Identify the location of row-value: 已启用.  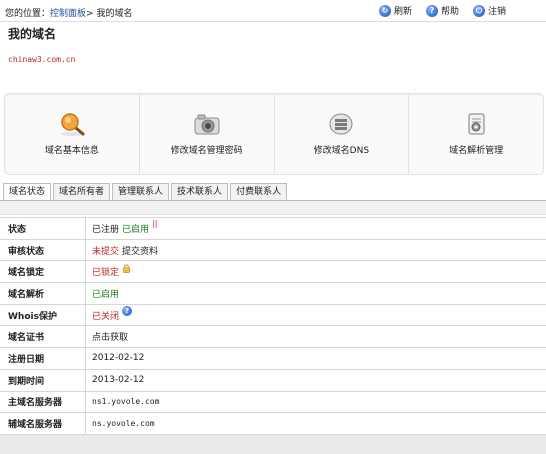
(102, 293).